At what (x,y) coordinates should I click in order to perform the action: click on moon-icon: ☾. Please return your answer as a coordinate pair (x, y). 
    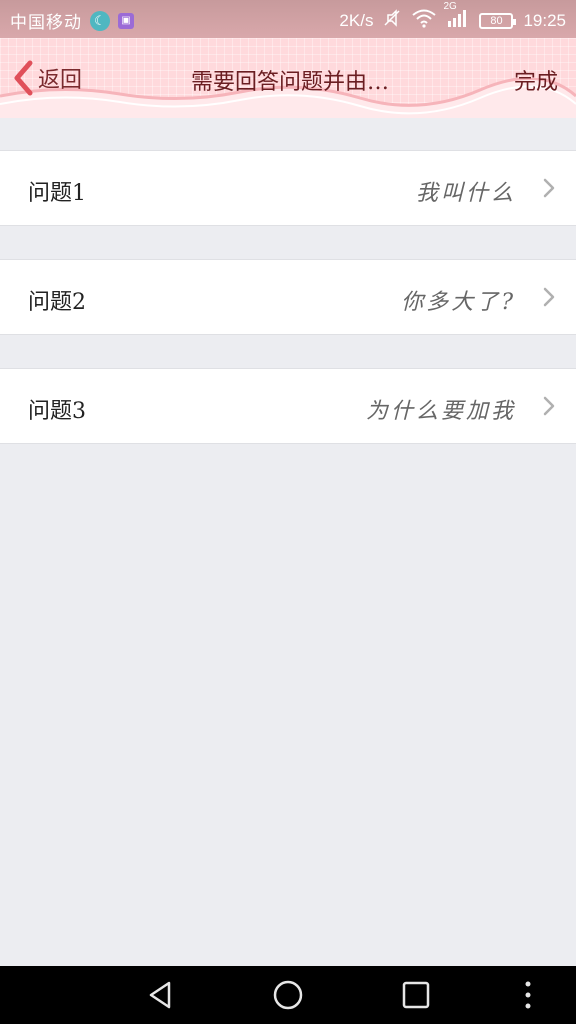
    Looking at the image, I should click on (100, 20).